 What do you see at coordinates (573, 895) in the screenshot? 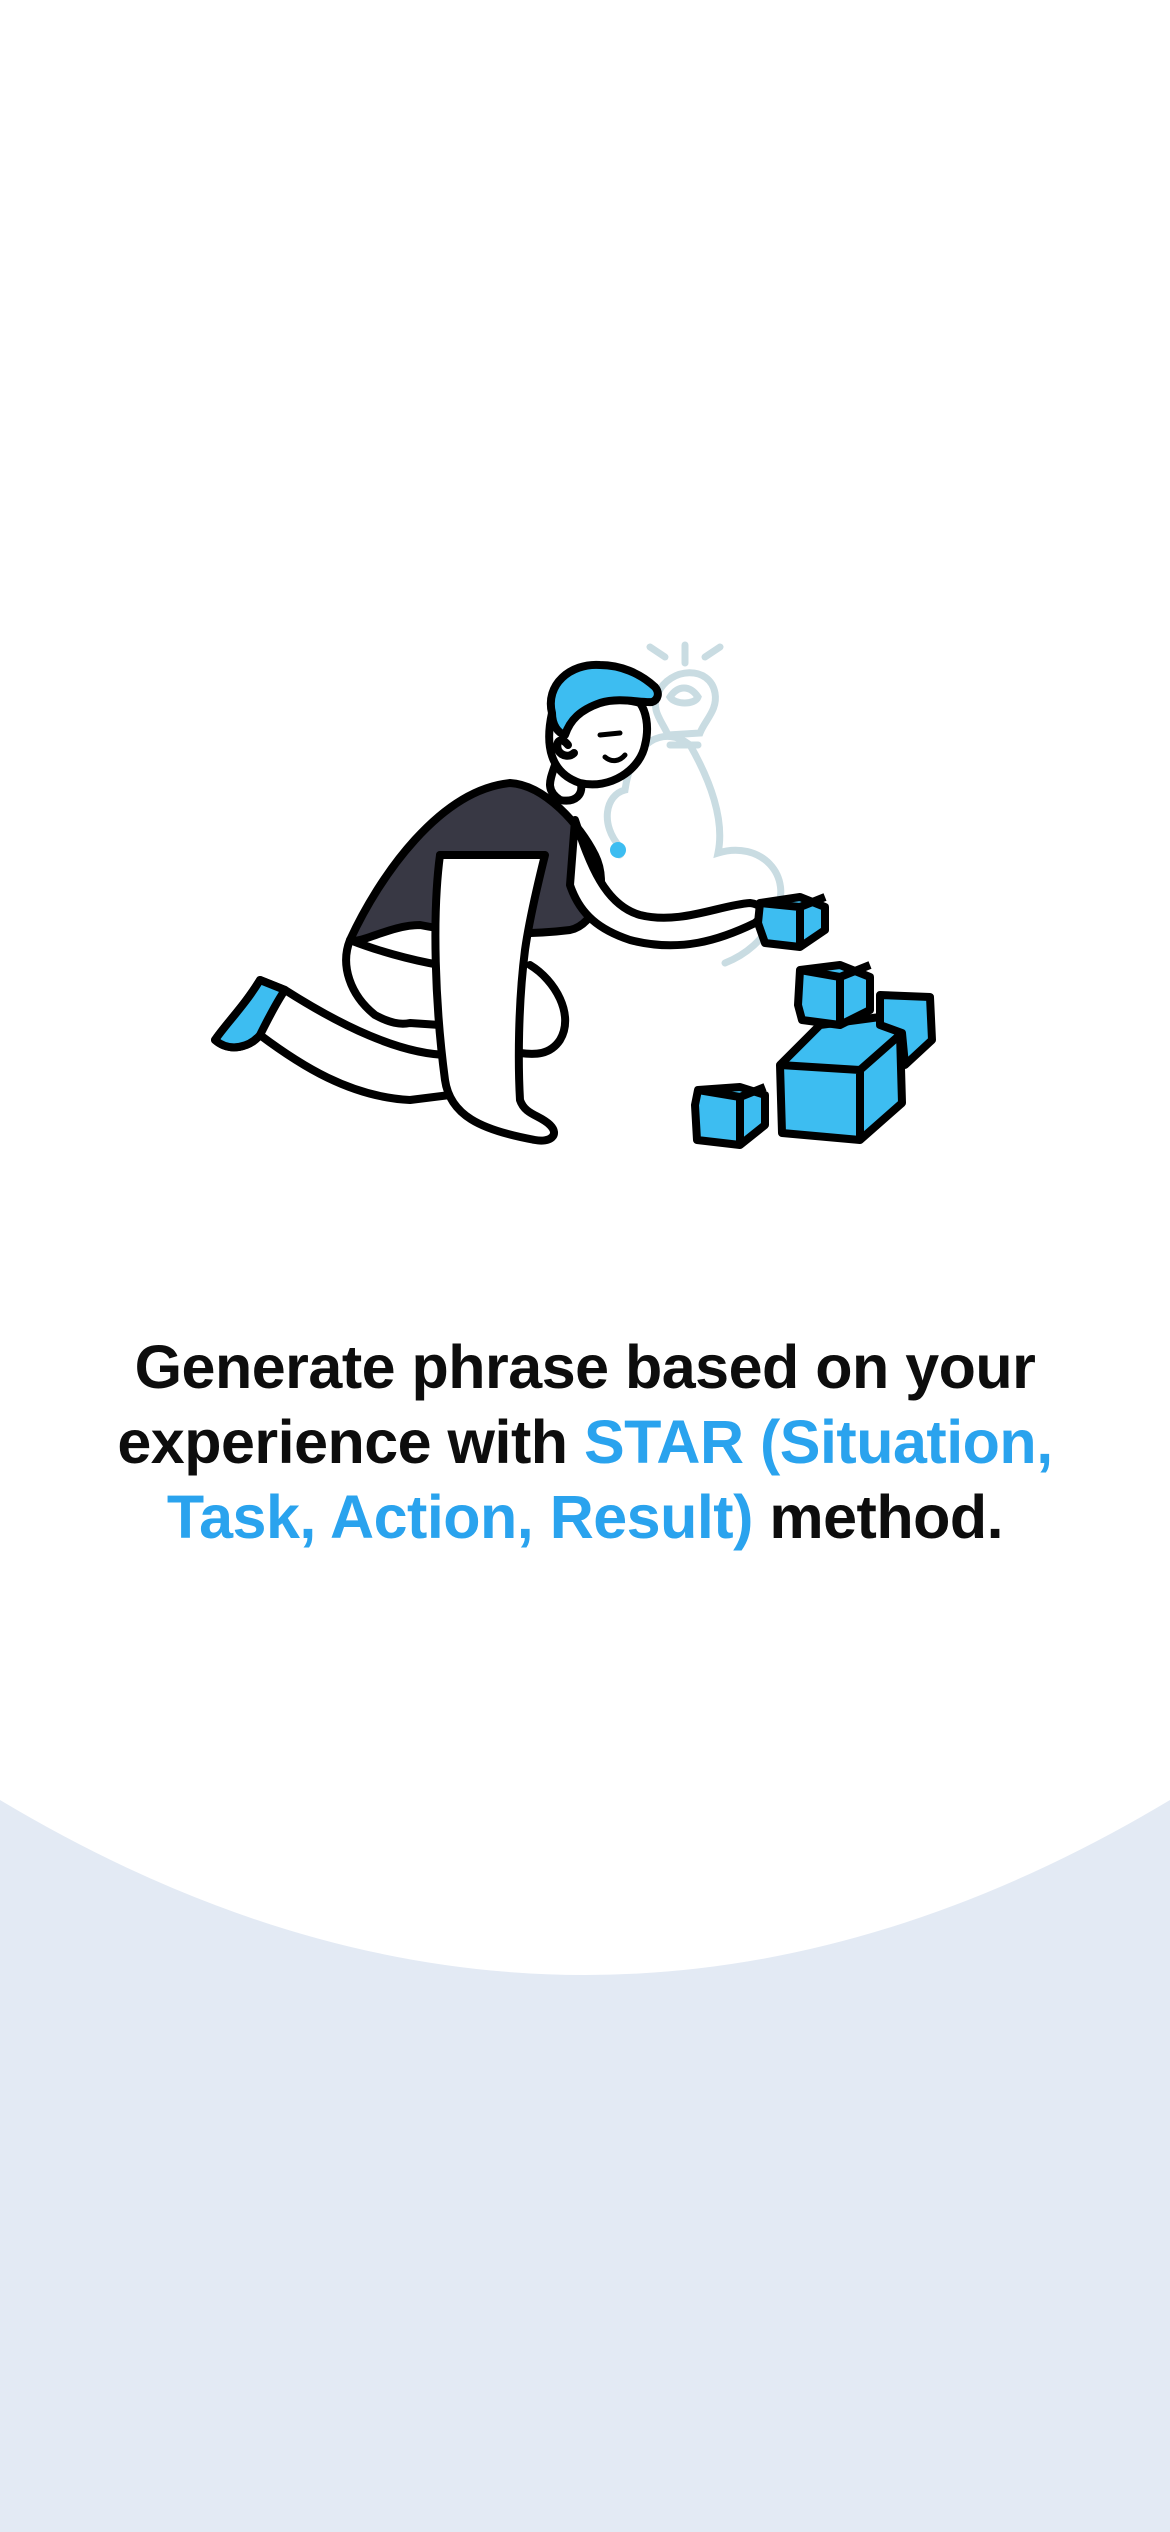
I see `person-building-blocks-illustration` at bounding box center [573, 895].